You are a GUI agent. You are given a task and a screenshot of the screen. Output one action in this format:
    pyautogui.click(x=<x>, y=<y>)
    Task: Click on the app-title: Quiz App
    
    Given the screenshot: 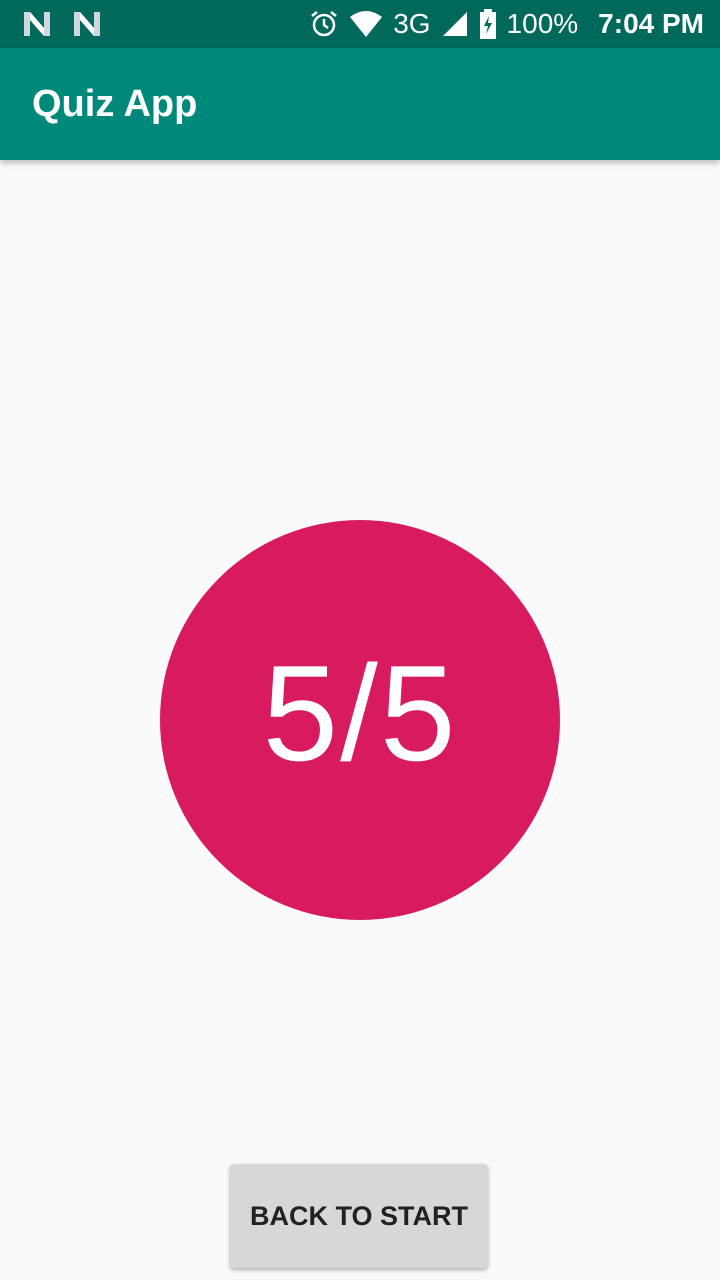 What is the action you would take?
    pyautogui.click(x=115, y=104)
    